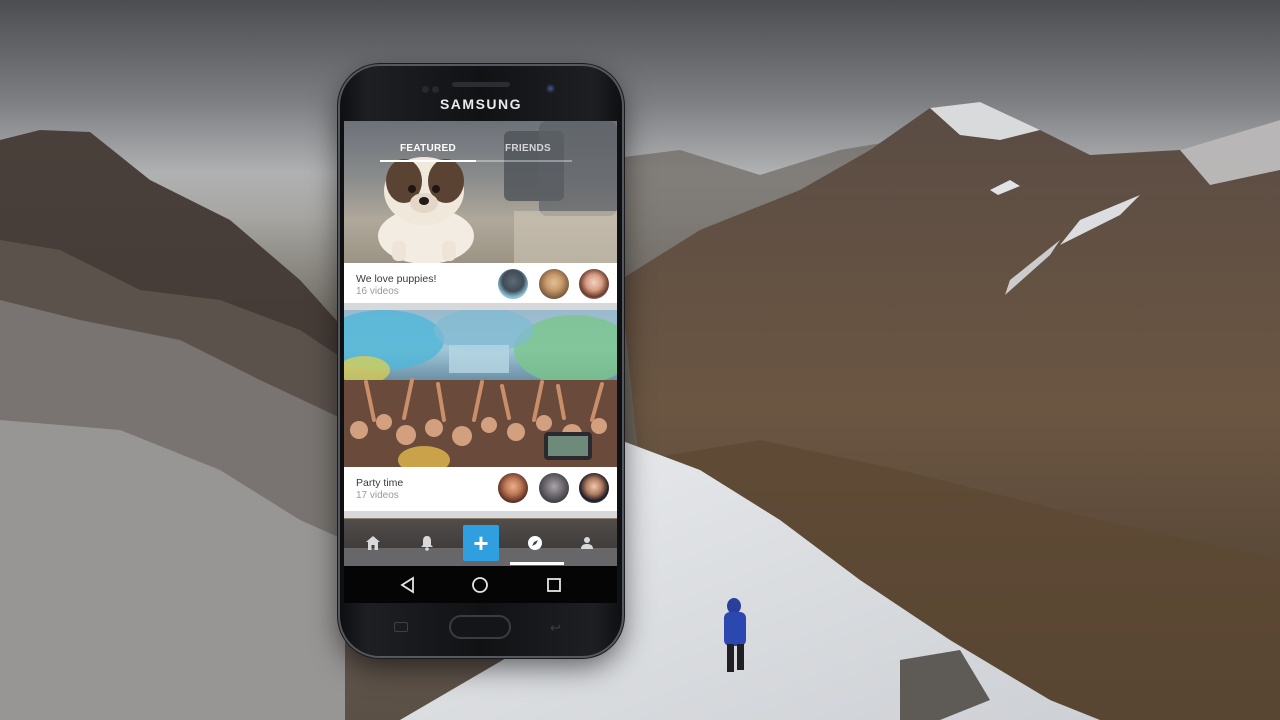  I want to click on android-recents-button, so click(554, 584).